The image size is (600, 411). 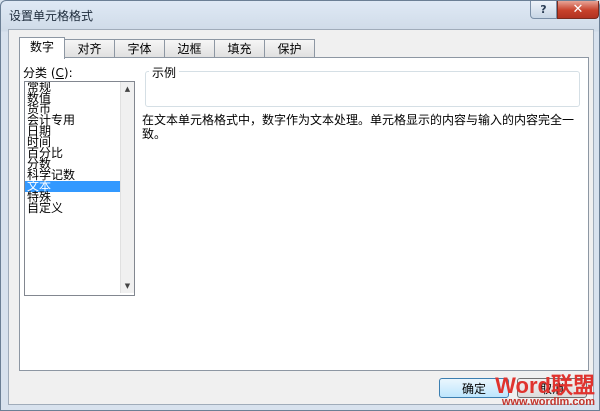 I want to click on watermark-logo: Word联盟, so click(x=545, y=385).